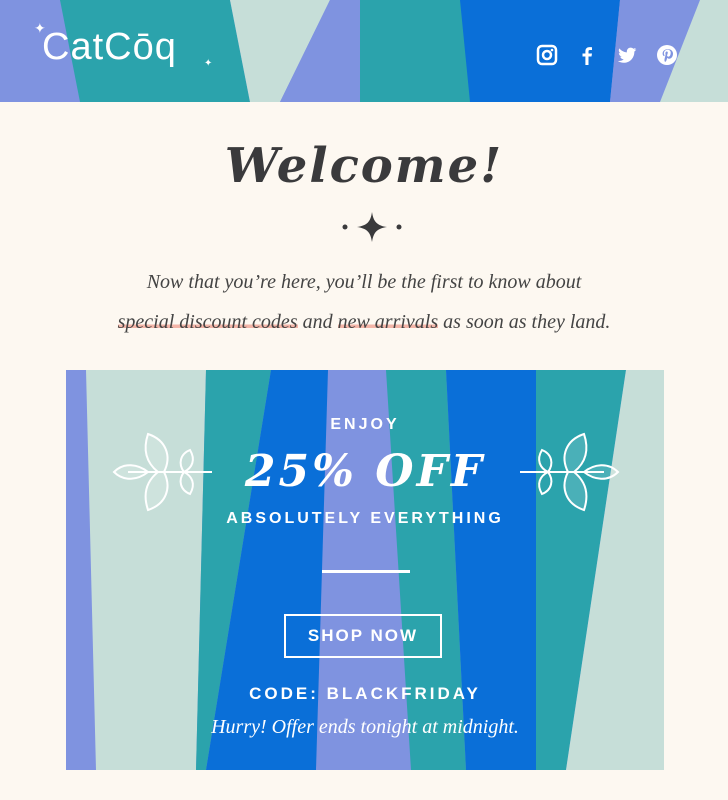  Describe the element at coordinates (365, 424) in the screenshot. I see `promo-enjoy: ENJOY` at that location.